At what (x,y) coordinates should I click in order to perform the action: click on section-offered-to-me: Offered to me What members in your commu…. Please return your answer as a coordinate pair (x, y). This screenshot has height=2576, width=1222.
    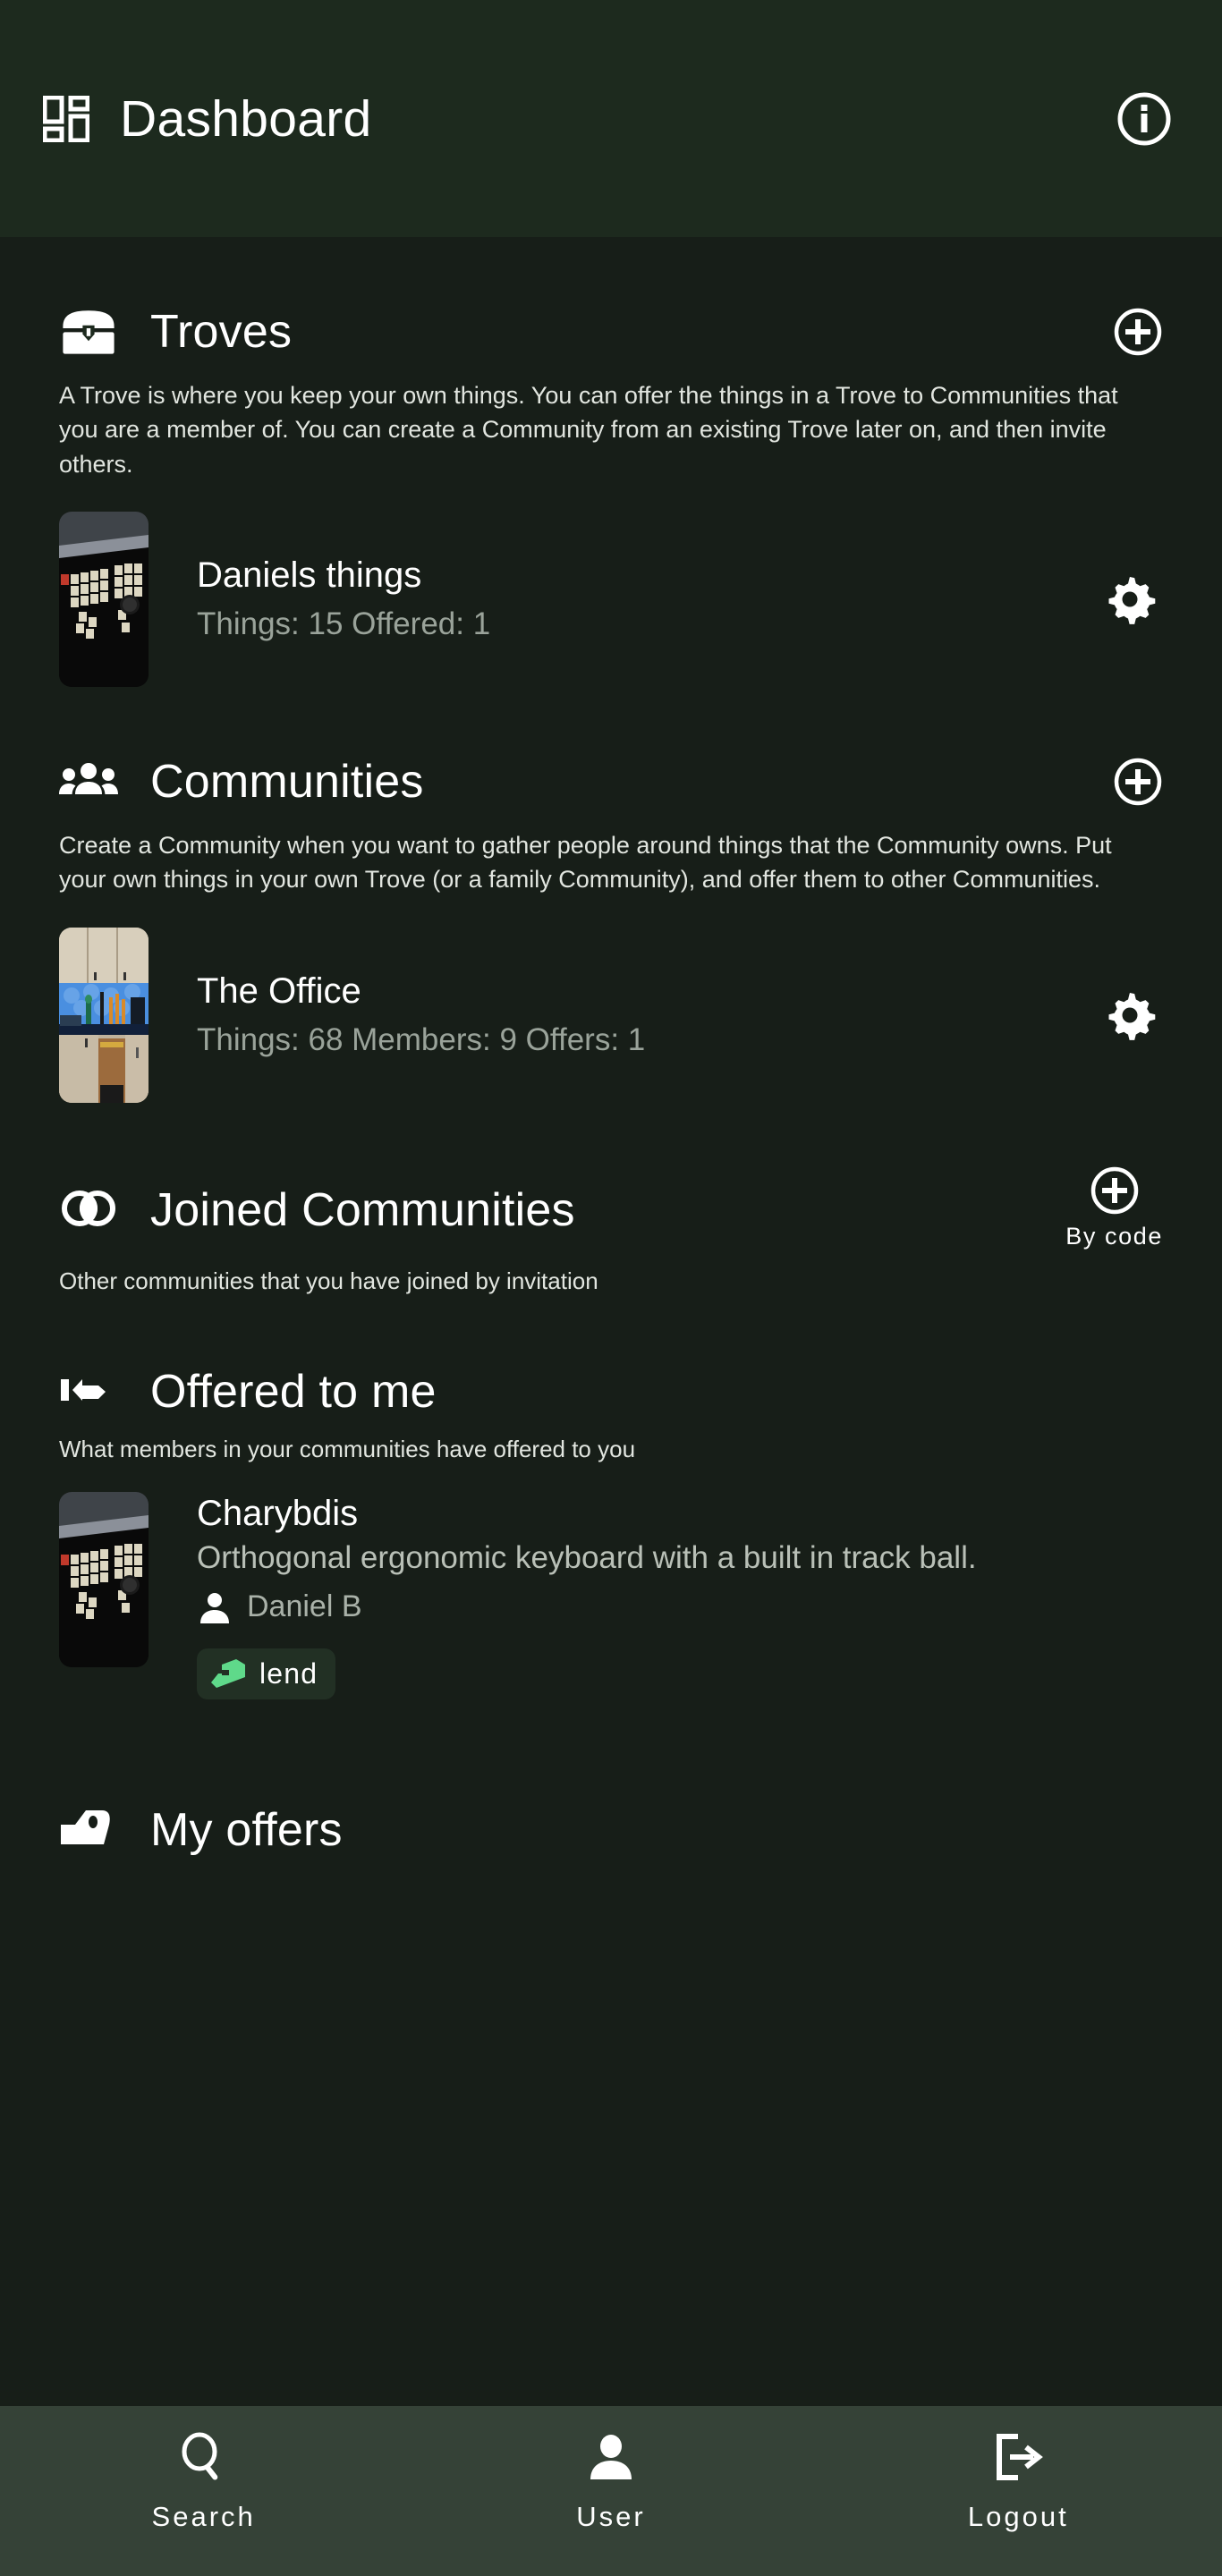
    Looking at the image, I should click on (611, 1532).